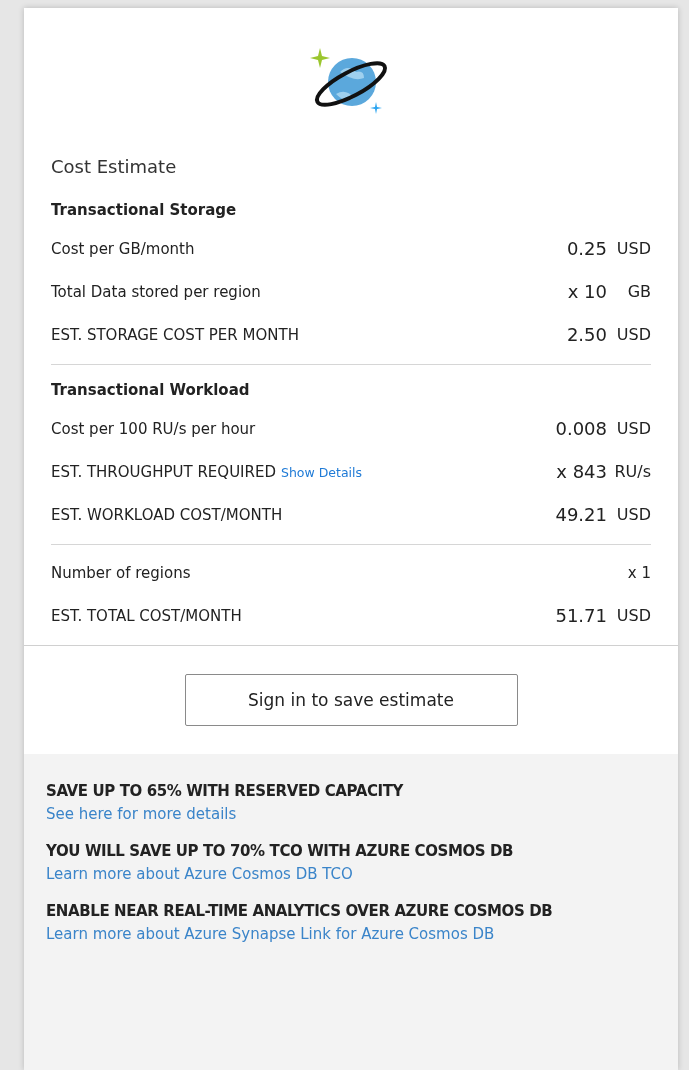  I want to click on row-value: x 10, so click(587, 291).